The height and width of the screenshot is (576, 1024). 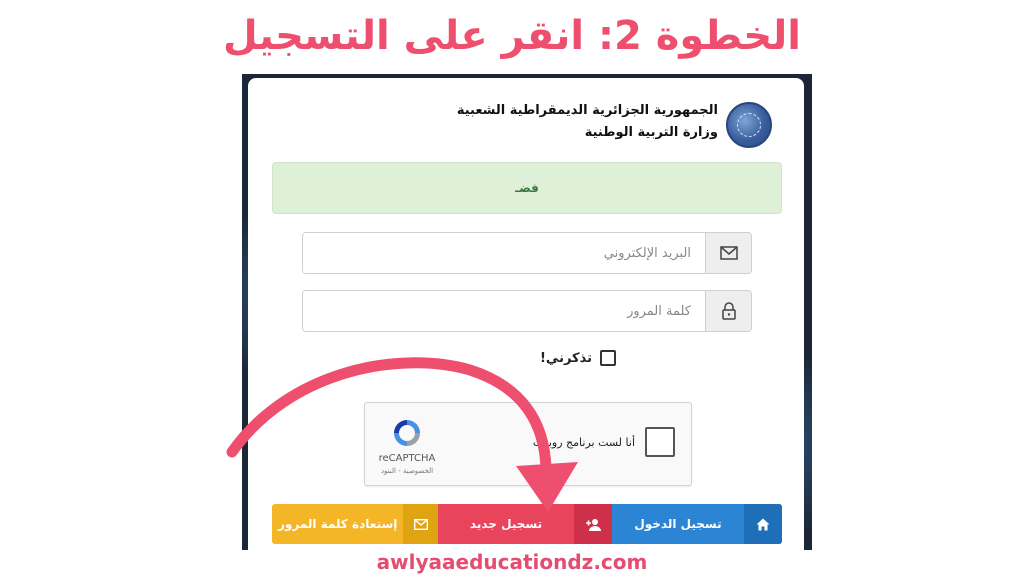 What do you see at coordinates (651, 132) in the screenshot?
I see `ministry-line-2: وزارة التربية الوطنية` at bounding box center [651, 132].